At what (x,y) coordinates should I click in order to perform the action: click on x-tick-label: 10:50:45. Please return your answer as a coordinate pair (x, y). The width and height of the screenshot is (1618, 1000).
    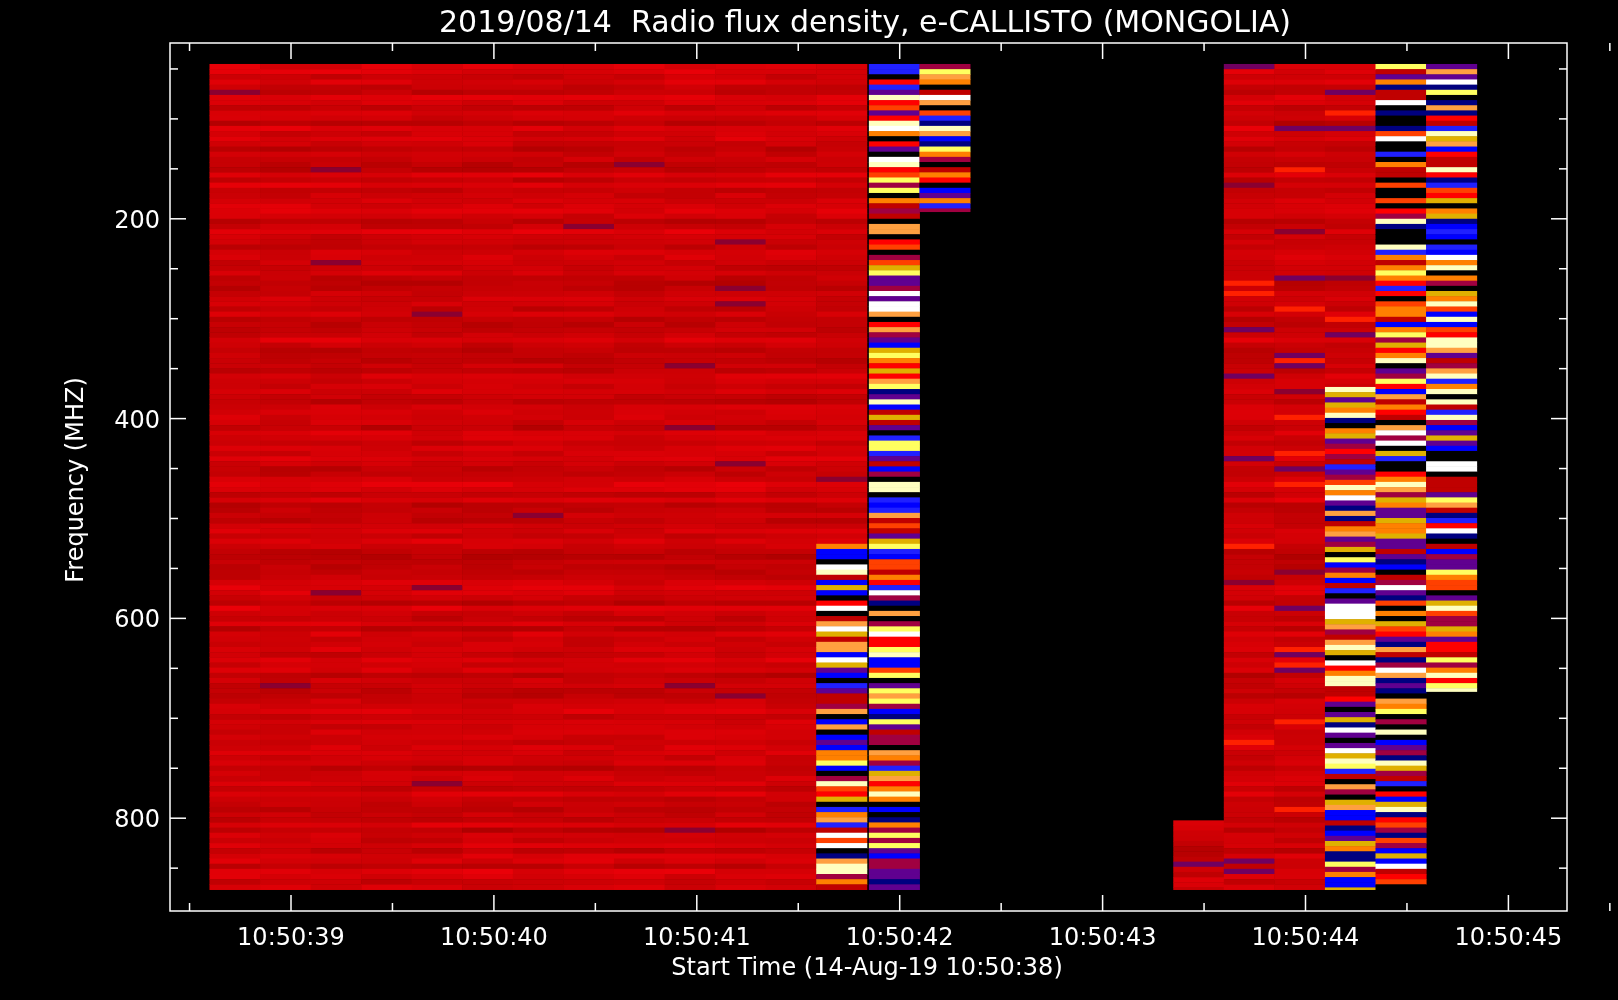
    Looking at the image, I should click on (1508, 937).